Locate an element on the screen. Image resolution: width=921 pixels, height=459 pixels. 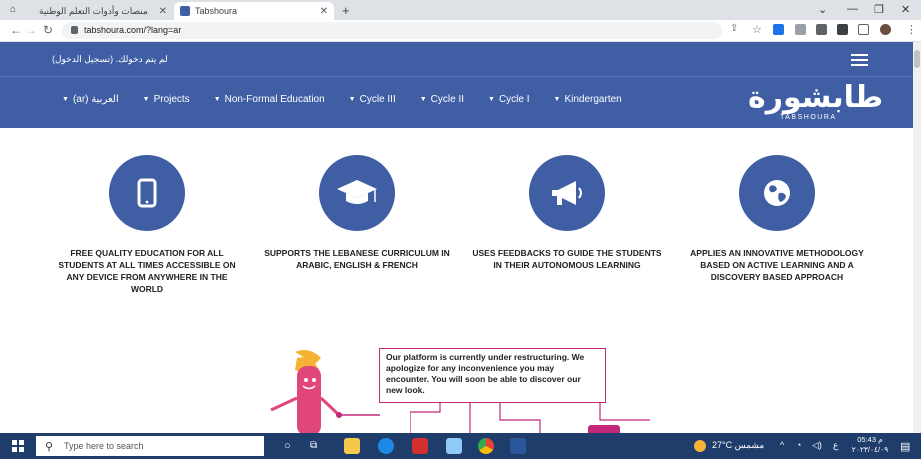
back-icon: ← is located at coordinates (16, 30).